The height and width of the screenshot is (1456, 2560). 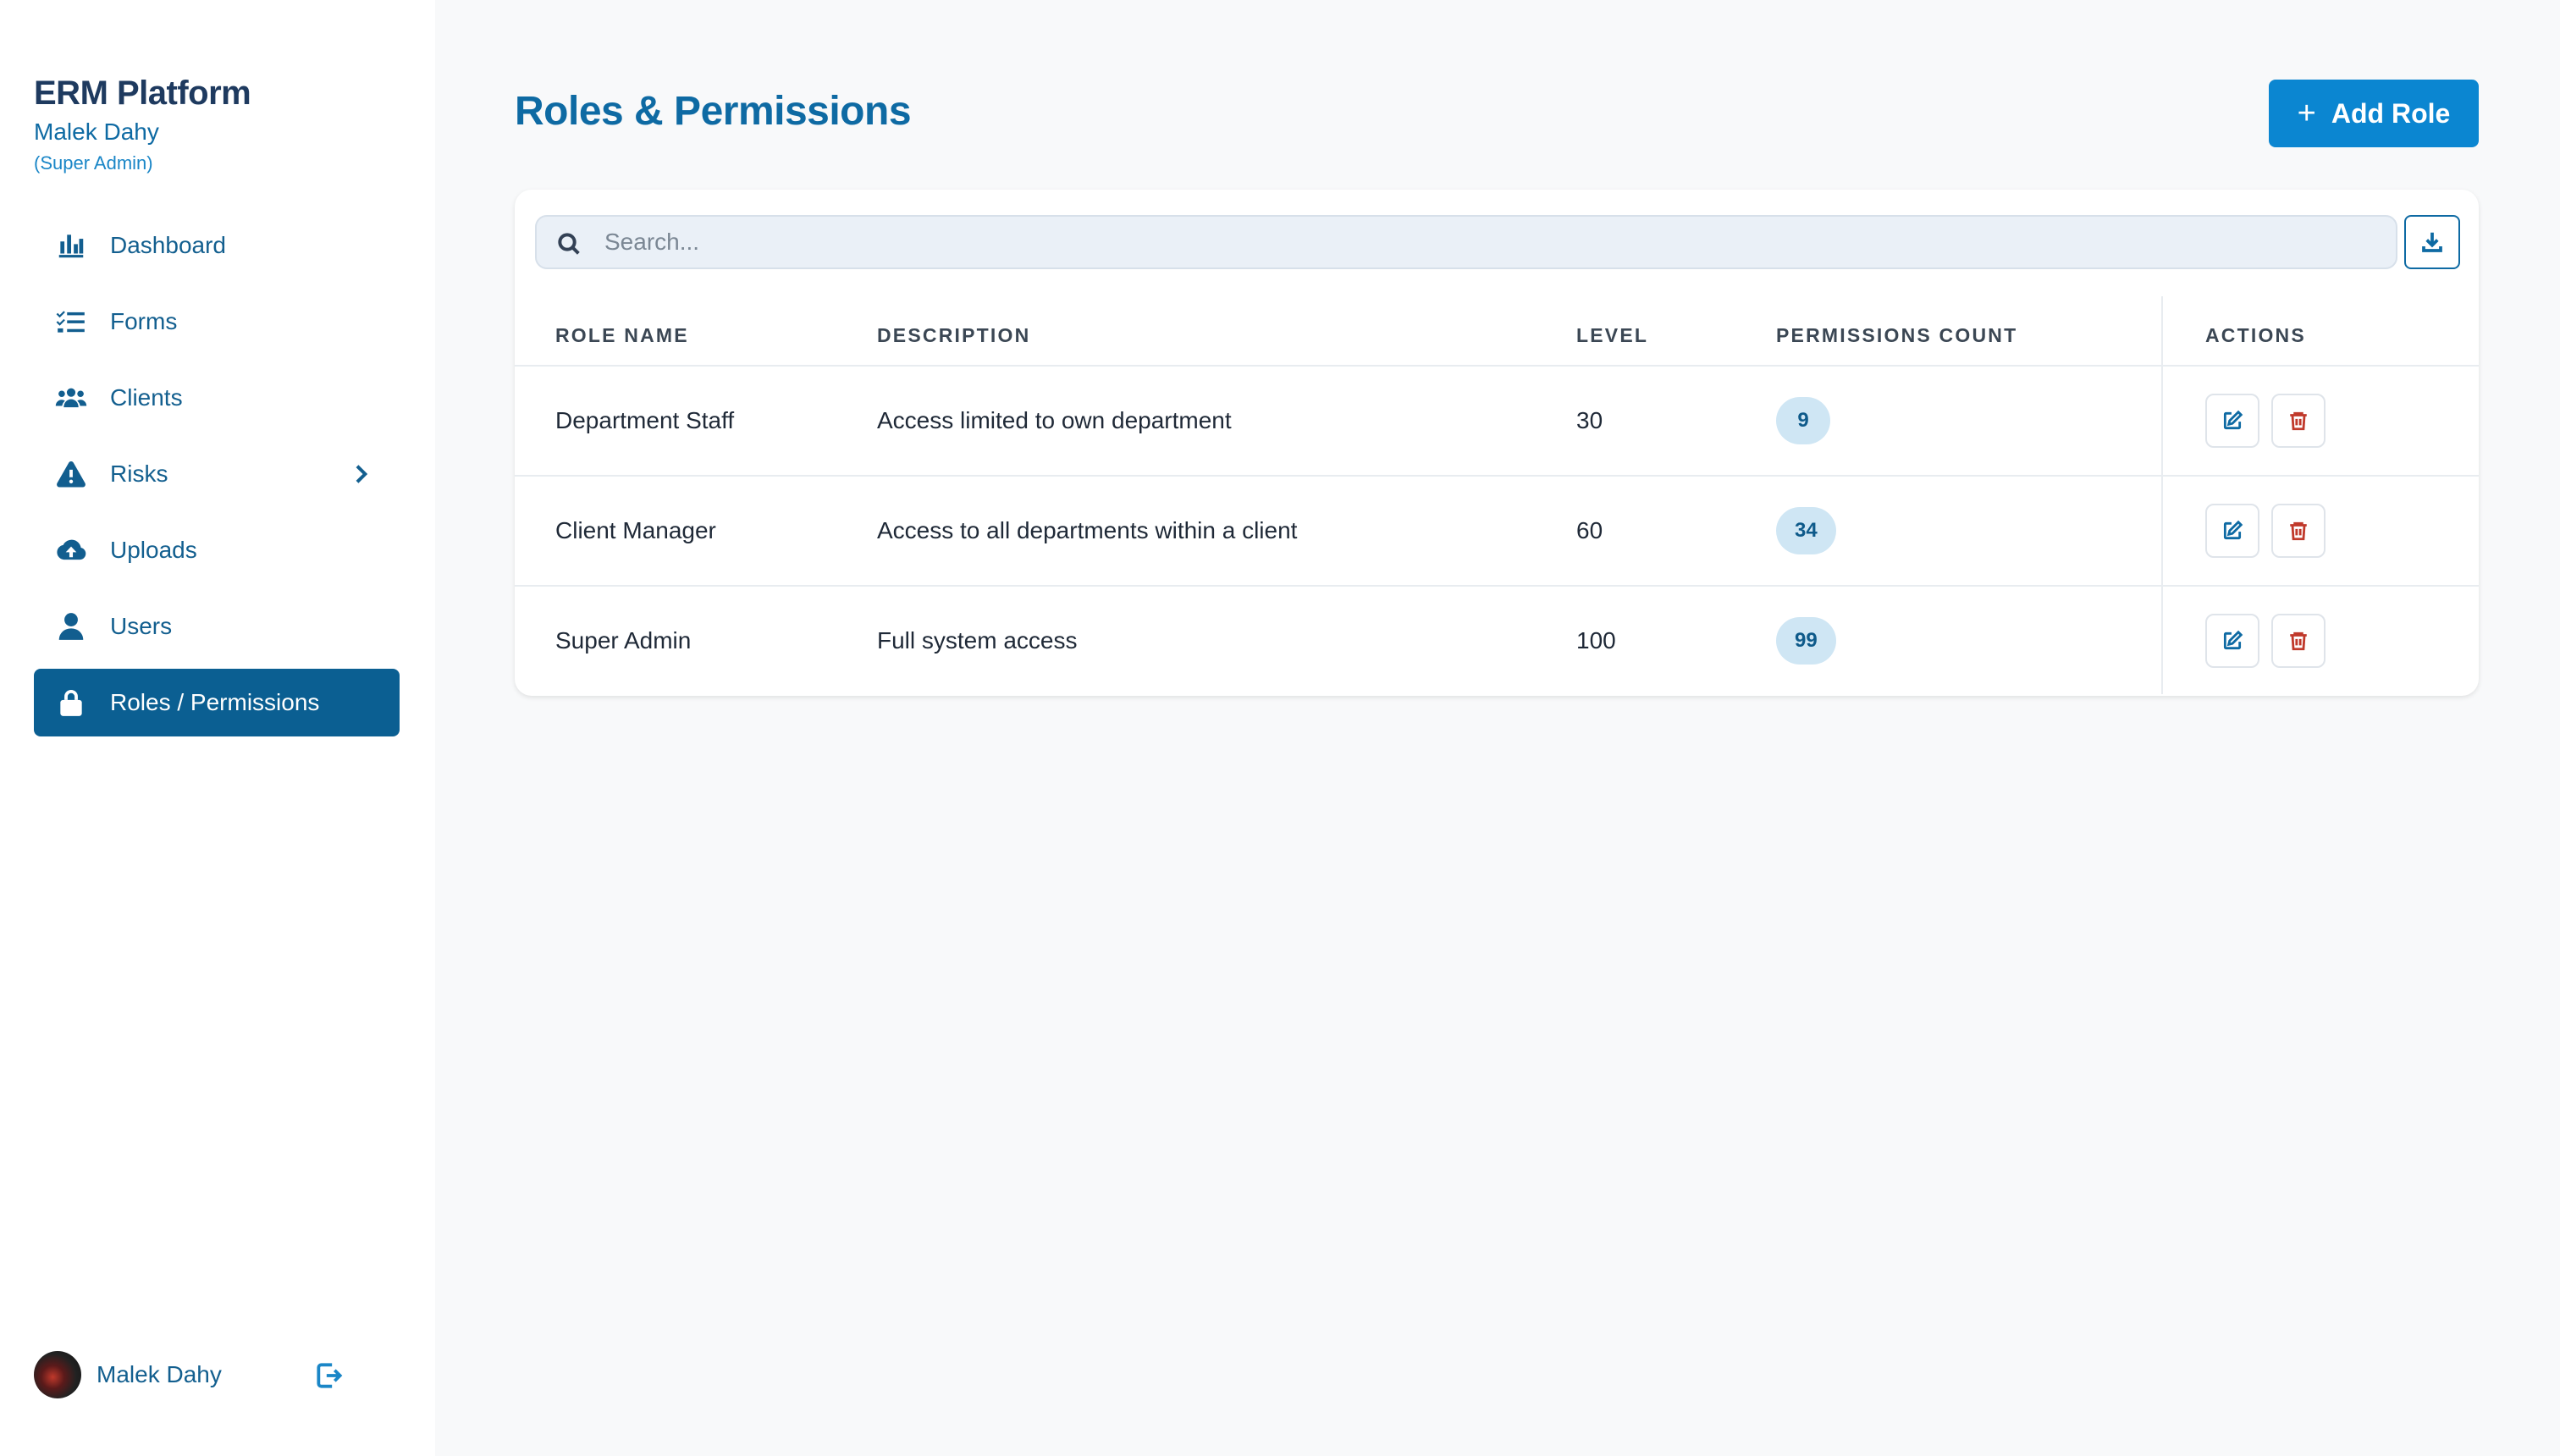 What do you see at coordinates (1596, 640) in the screenshot?
I see `level-cell: 100` at bounding box center [1596, 640].